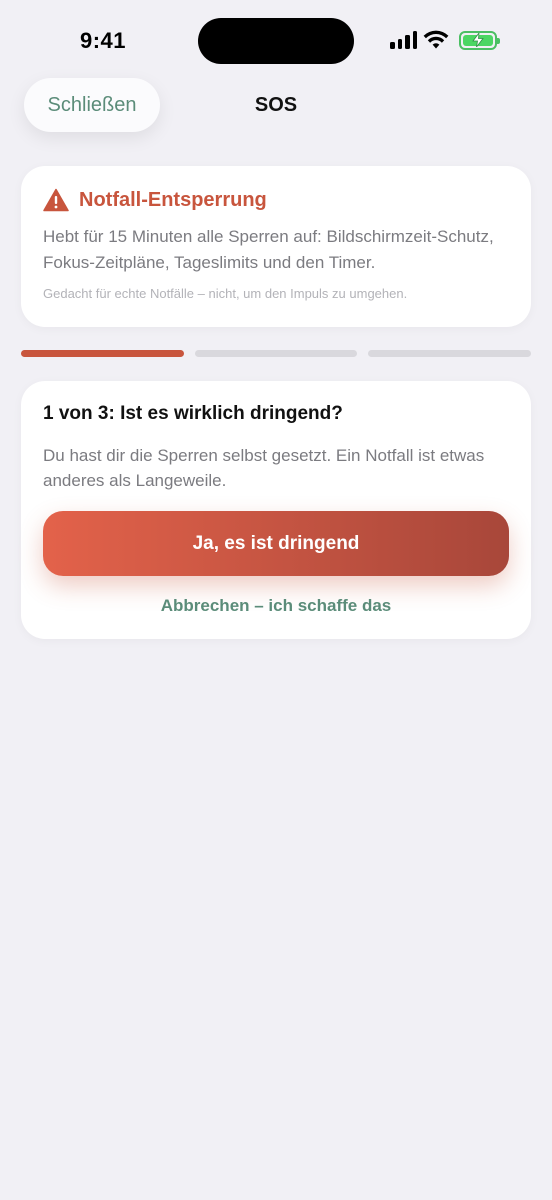  Describe the element at coordinates (276, 606) in the screenshot. I see `cancel-link: Abbrechen – ich schaffe das` at that location.